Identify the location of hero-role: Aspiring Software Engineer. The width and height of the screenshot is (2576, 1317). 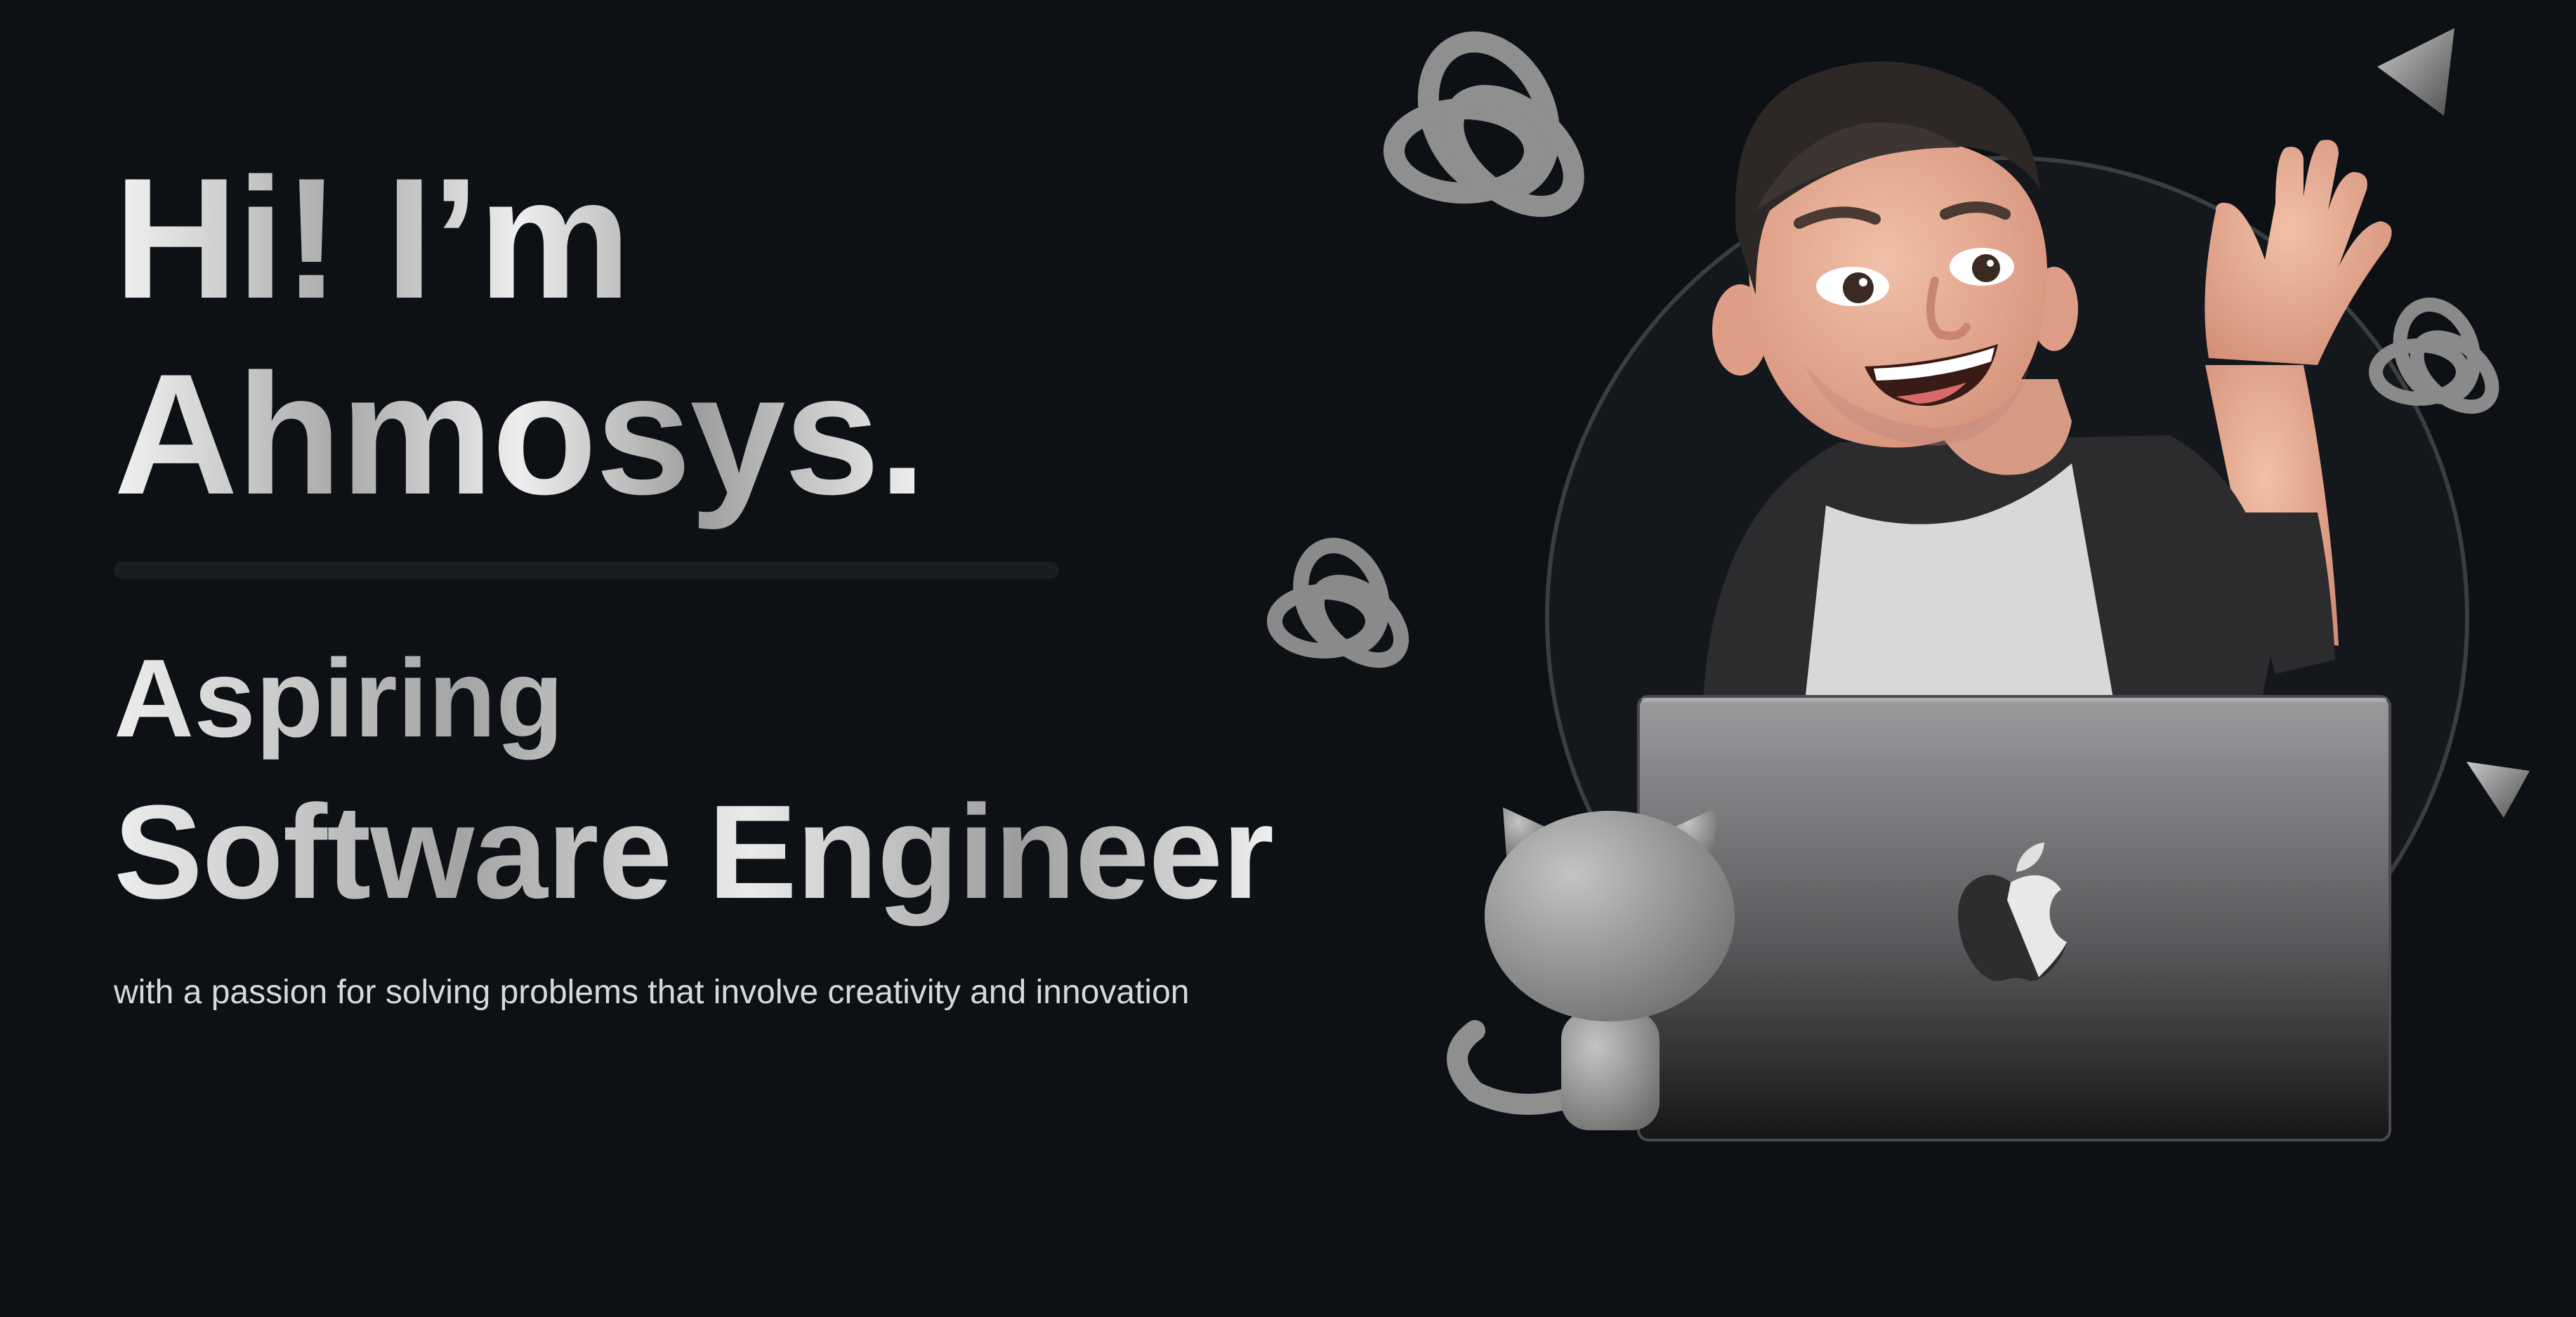
(694, 782).